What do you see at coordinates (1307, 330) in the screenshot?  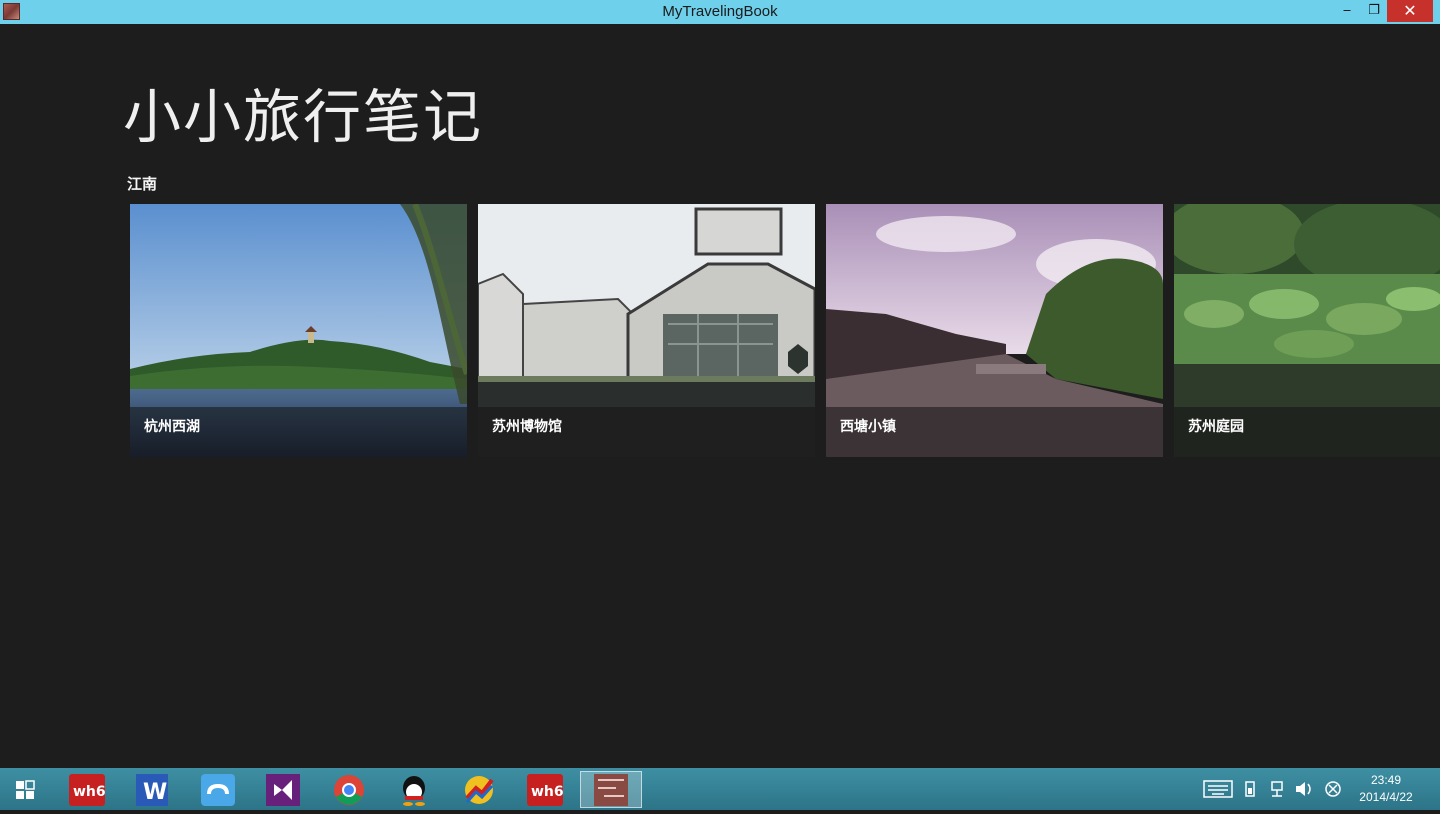 I see `tile-item: 苏州庭园` at bounding box center [1307, 330].